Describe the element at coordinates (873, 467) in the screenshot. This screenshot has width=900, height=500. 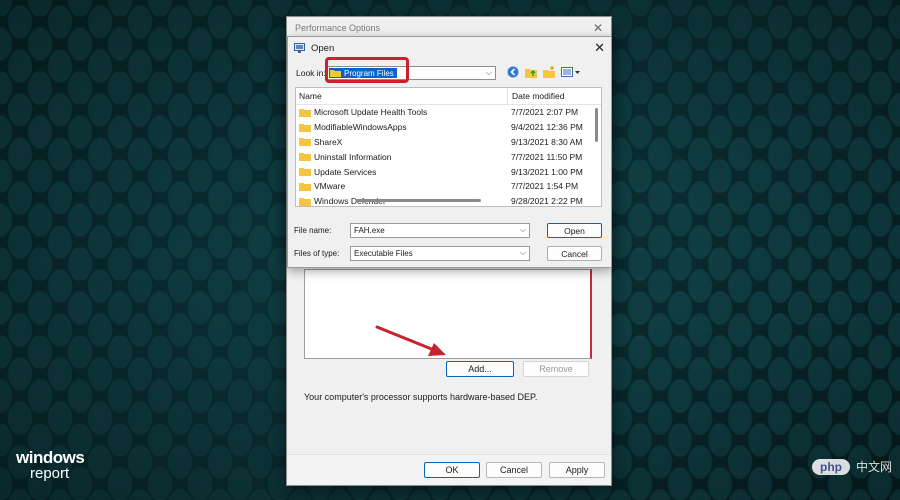
I see `php-caption: 中文网` at that location.